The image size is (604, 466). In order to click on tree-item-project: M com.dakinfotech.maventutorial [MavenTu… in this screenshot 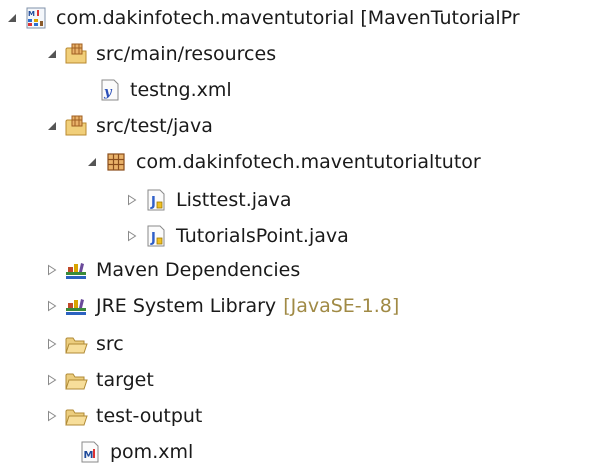, I will do `click(302, 18)`.